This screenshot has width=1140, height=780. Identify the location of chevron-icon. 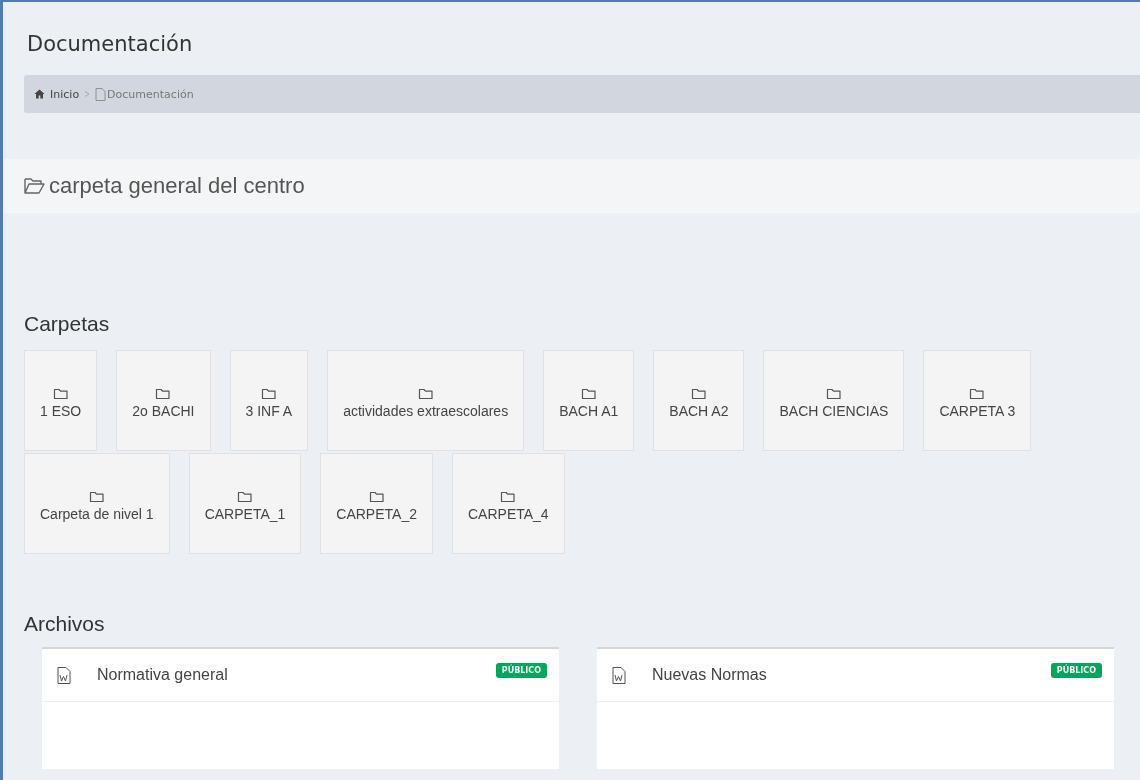
(87, 94).